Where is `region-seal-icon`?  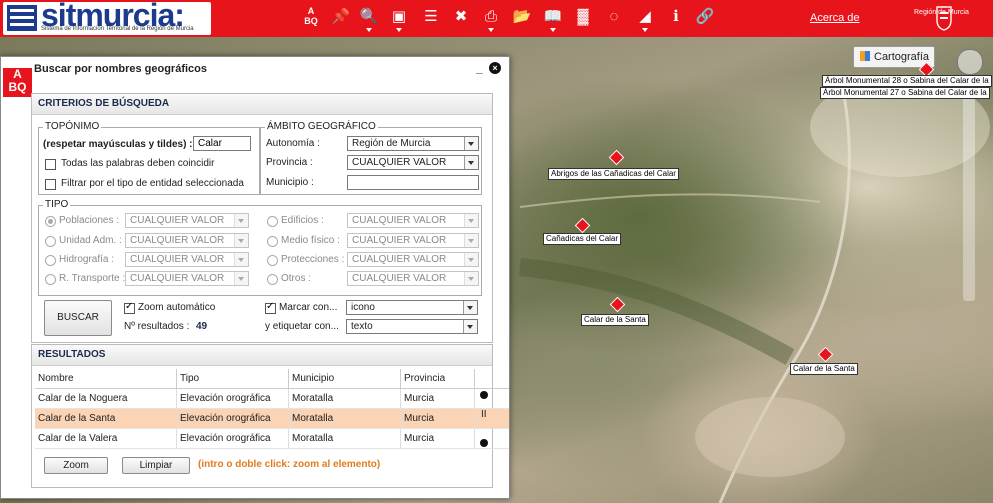
region-seal-icon is located at coordinates (944, 18).